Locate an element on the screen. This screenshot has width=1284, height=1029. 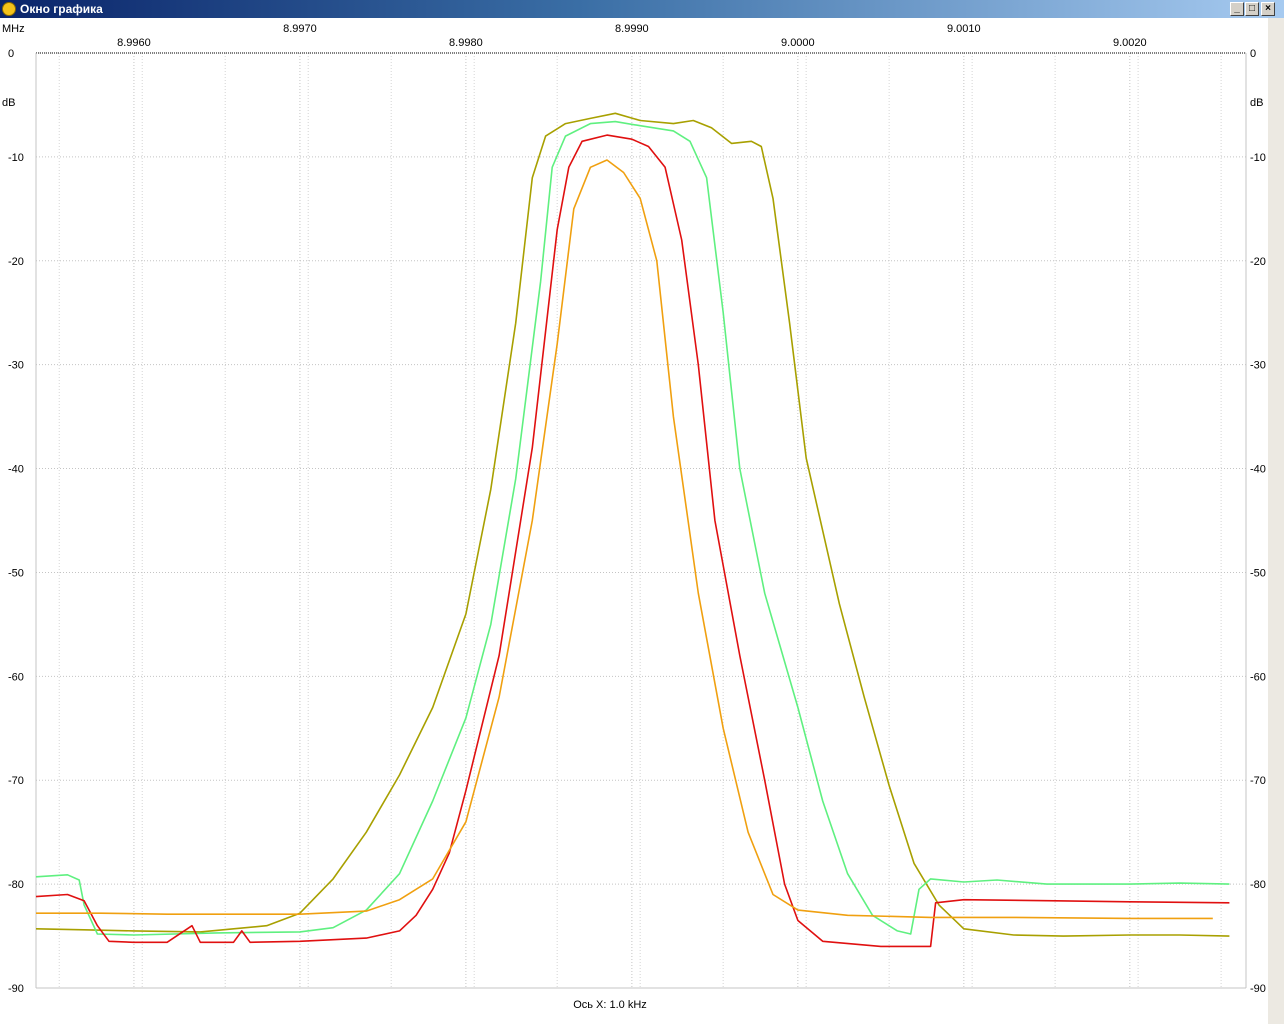
maximize-button: □ is located at coordinates (1252, 9).